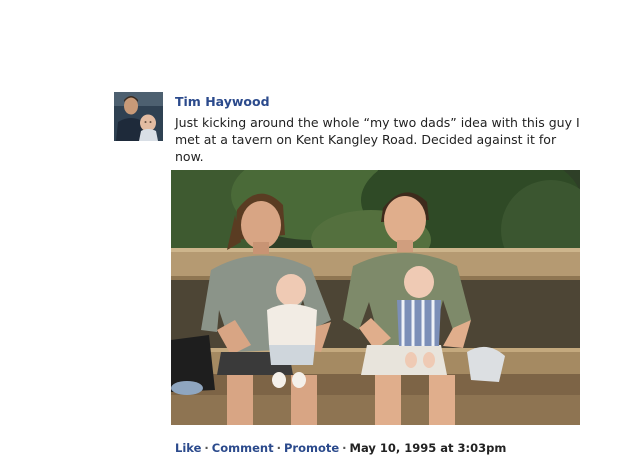 This screenshot has height=455, width=640. What do you see at coordinates (311, 448) in the screenshot?
I see `promote-link: Promote` at bounding box center [311, 448].